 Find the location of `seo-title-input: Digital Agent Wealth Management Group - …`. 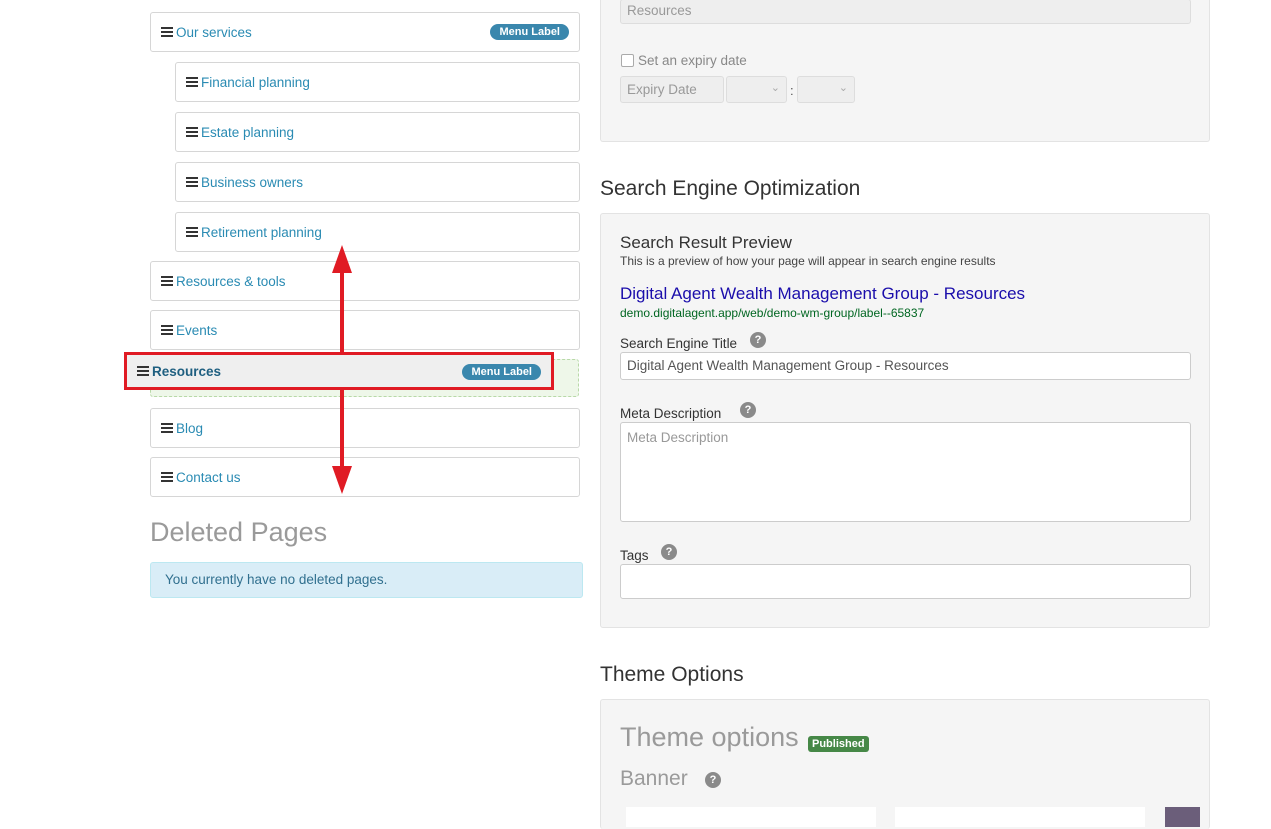

seo-title-input: Digital Agent Wealth Management Group - … is located at coordinates (905, 366).